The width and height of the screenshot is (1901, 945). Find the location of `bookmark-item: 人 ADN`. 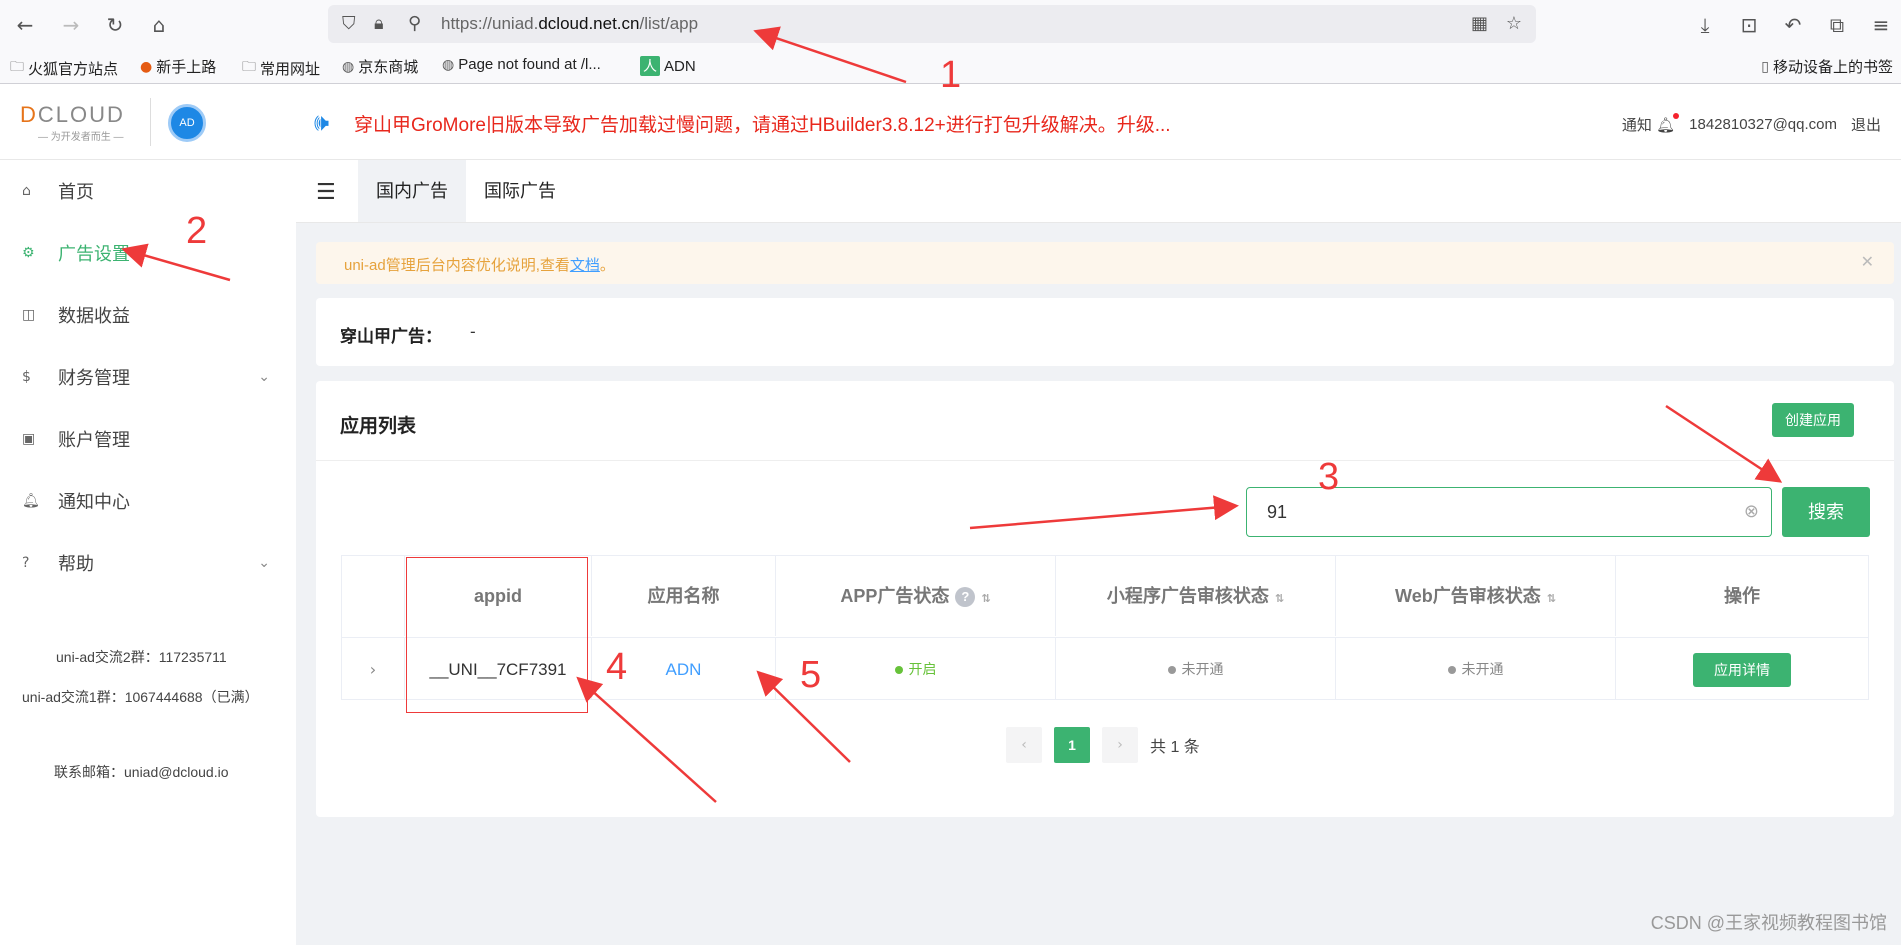

bookmark-item: 人 ADN is located at coordinates (668, 66).